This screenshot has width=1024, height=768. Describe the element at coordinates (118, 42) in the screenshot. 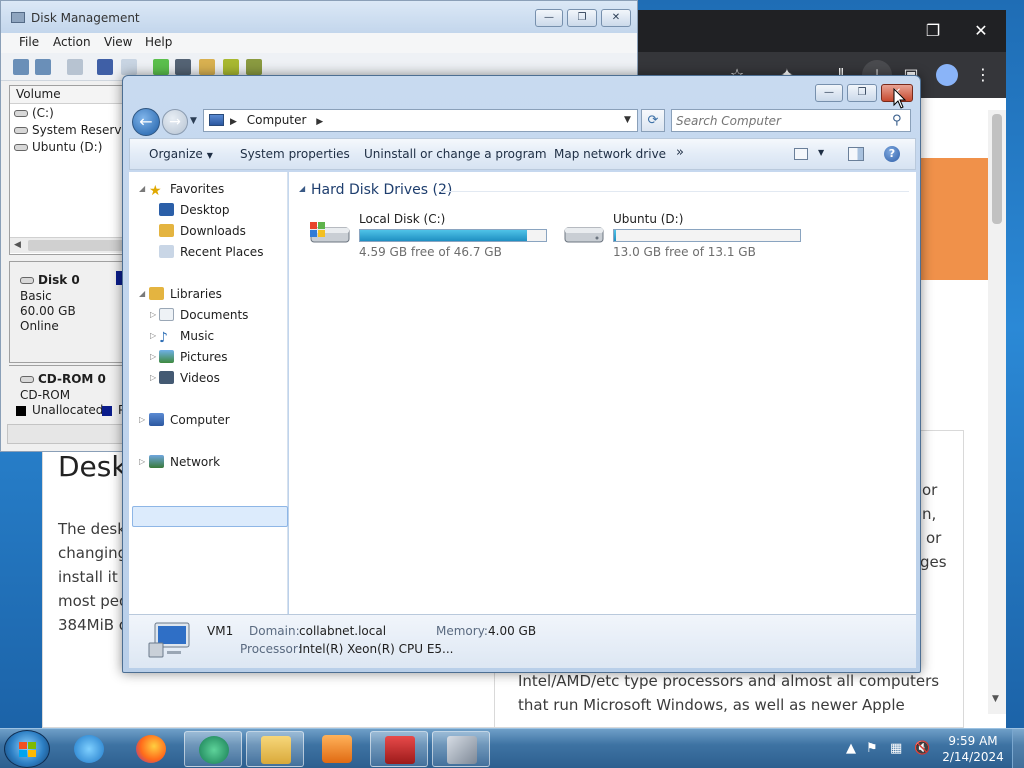

I see `menu-view: View` at that location.